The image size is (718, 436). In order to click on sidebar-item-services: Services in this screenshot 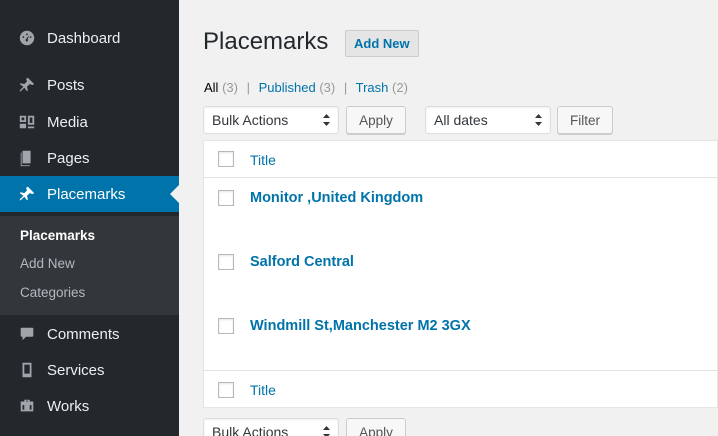, I will do `click(89, 370)`.